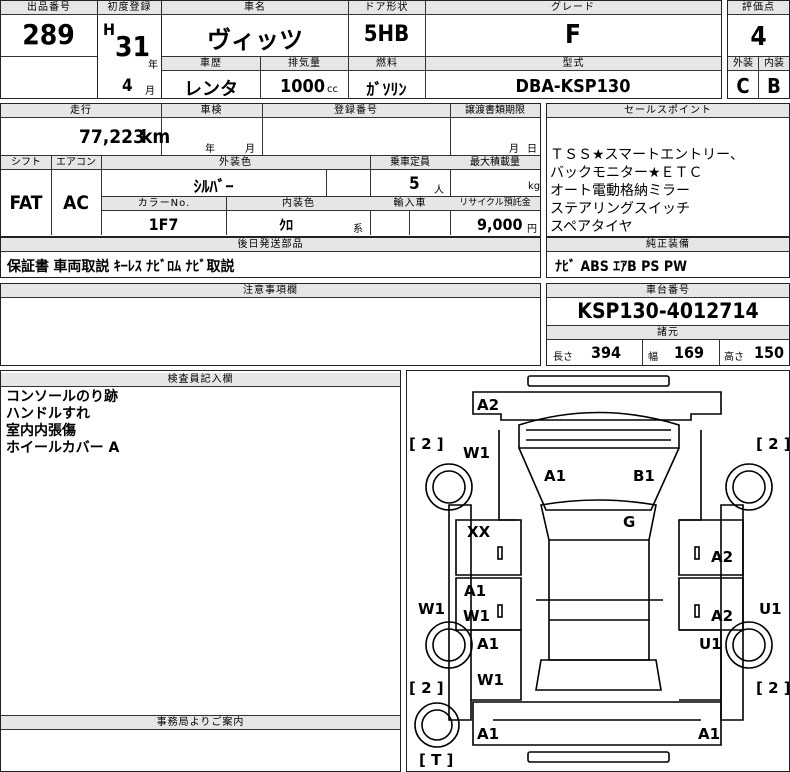 Image resolution: width=790 pixels, height=772 pixels. What do you see at coordinates (734, 357) in the screenshot?
I see `height-label: 高さ` at bounding box center [734, 357].